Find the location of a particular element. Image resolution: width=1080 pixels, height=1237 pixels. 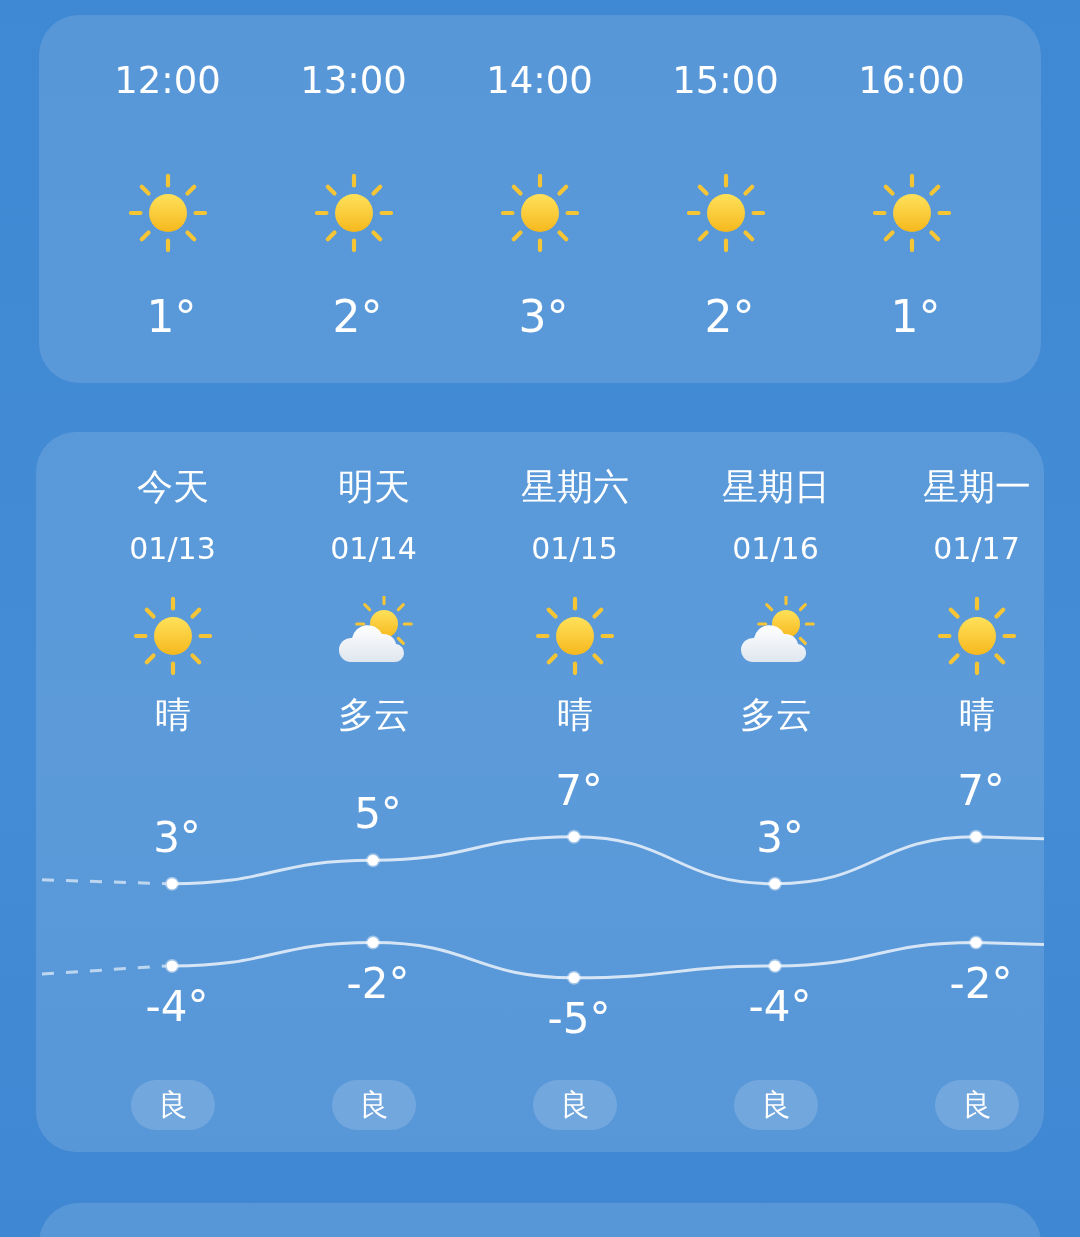

hour-time: 13:00 is located at coordinates (353, 81).